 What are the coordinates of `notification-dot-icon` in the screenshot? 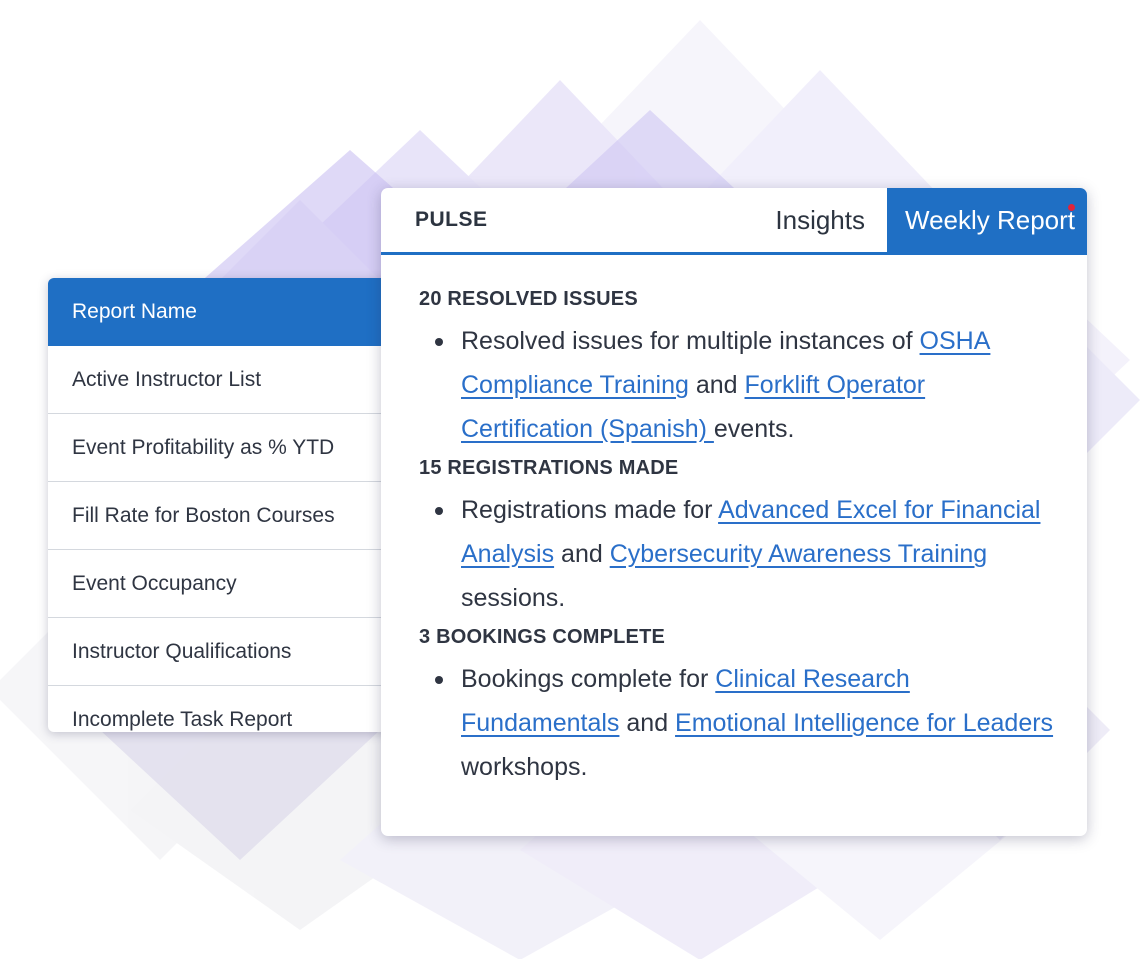 It's located at (1071, 207).